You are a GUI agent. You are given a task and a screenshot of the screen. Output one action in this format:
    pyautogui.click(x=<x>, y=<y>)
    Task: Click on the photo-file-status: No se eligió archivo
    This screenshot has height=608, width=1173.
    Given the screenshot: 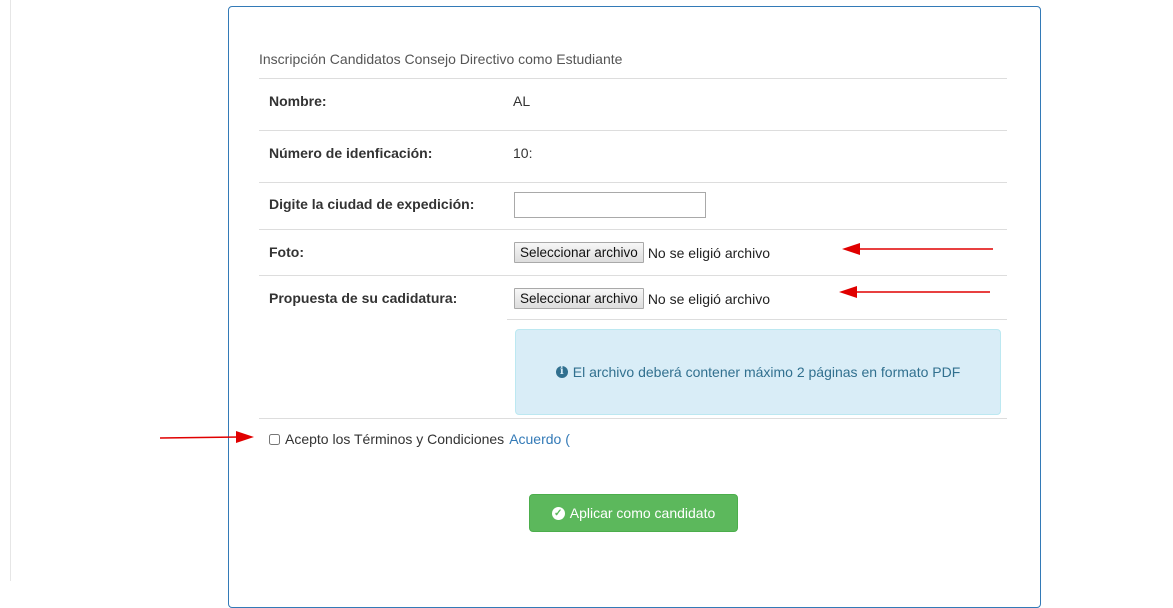 What is the action you would take?
    pyautogui.click(x=708, y=252)
    